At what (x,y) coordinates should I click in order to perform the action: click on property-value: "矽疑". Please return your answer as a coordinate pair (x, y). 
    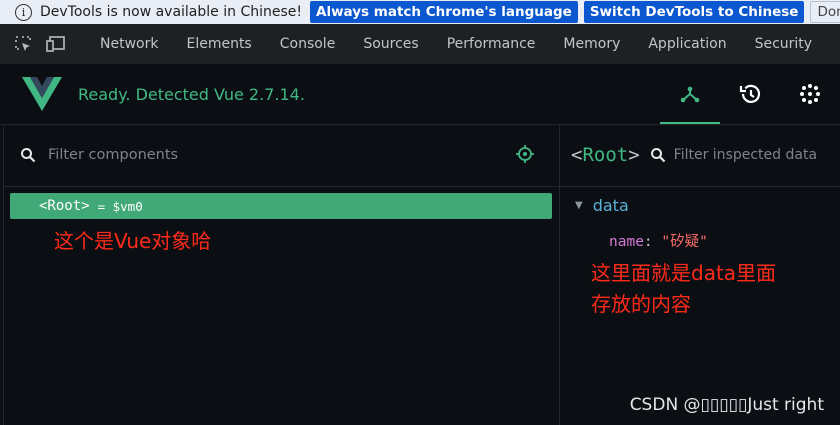
    Looking at the image, I should click on (684, 242).